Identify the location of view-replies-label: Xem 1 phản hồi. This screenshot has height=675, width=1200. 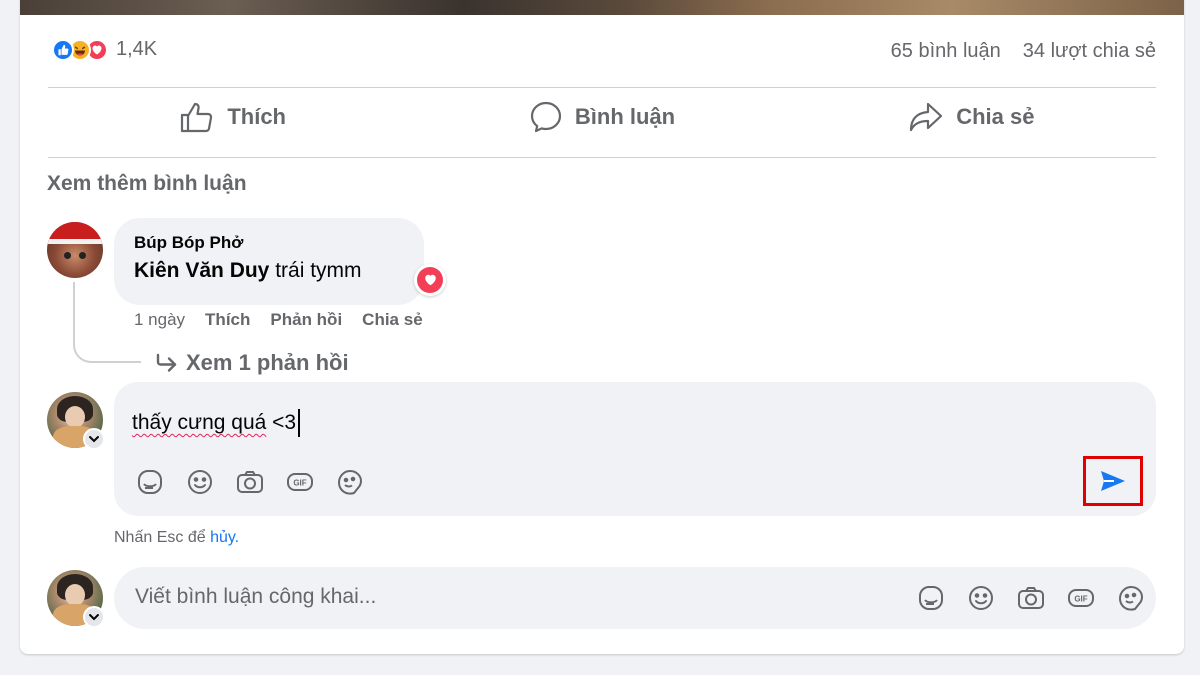
(267, 362).